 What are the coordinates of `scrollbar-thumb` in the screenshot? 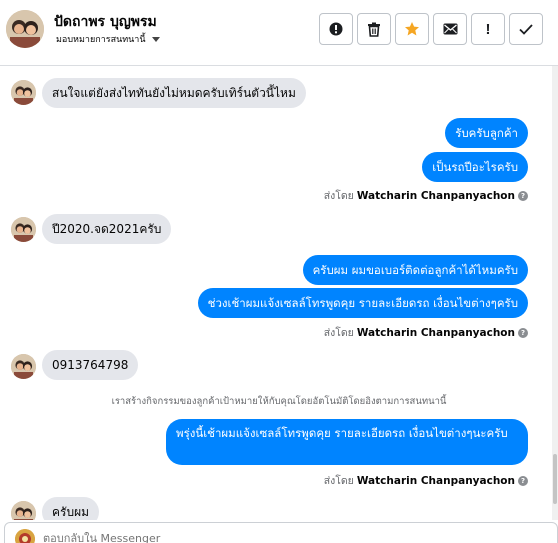 It's located at (555, 479).